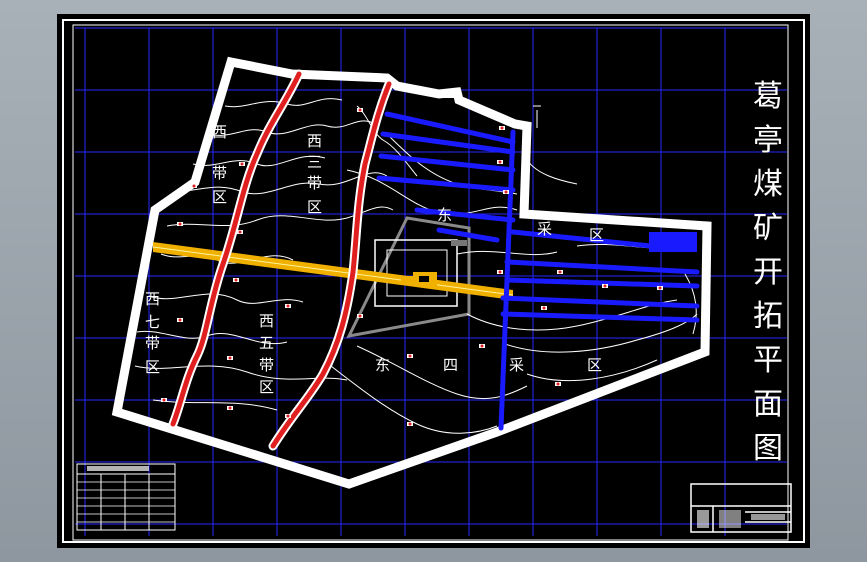 This screenshot has width=867, height=562. What do you see at coordinates (314, 183) in the screenshot?
I see `label-west-three-3: 带` at bounding box center [314, 183].